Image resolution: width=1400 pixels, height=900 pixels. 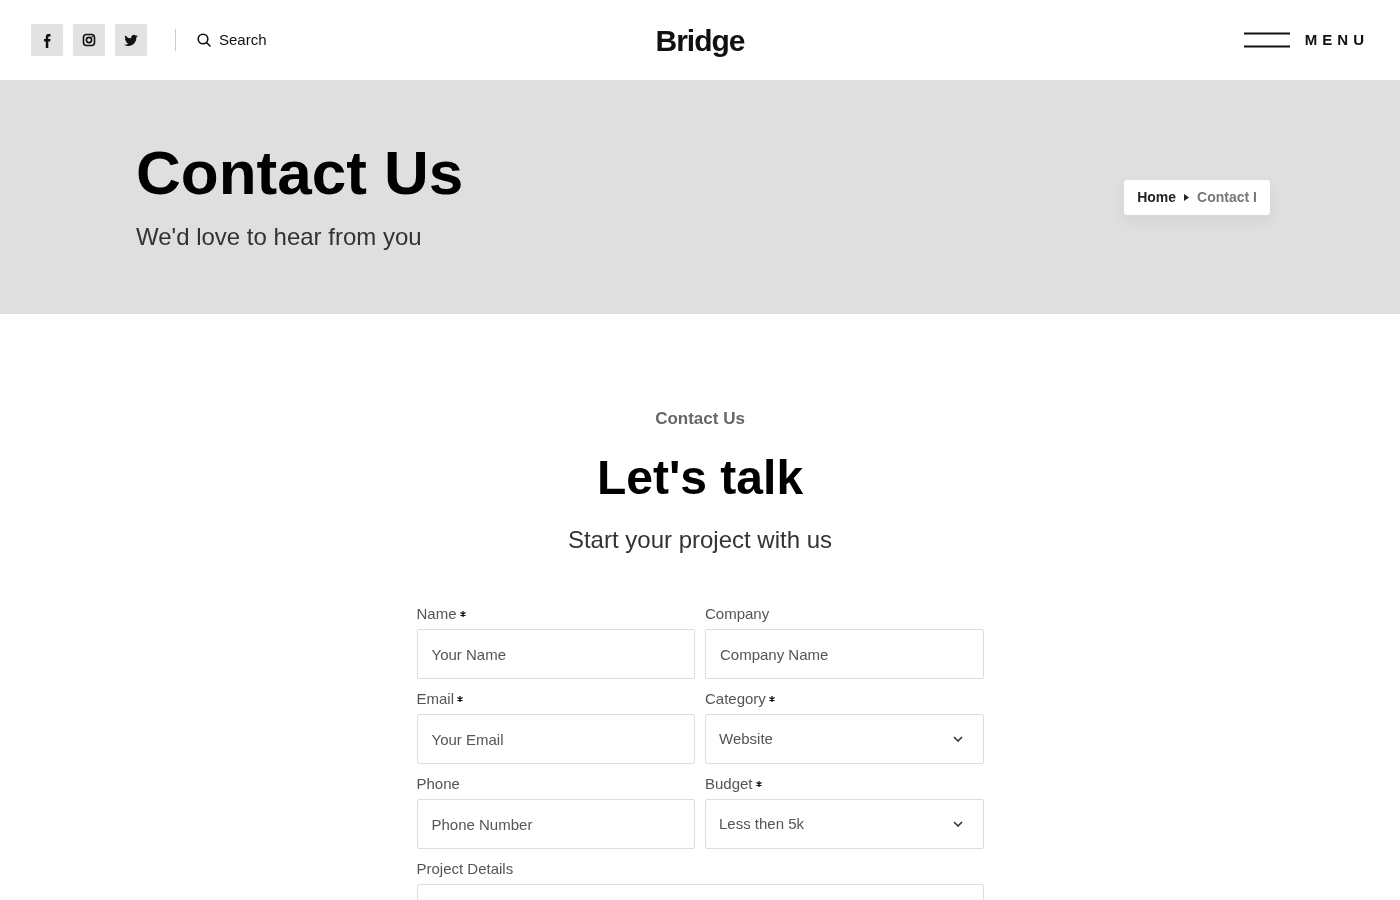 I want to click on section-eyebrow: Contact Us, so click(x=700, y=419).